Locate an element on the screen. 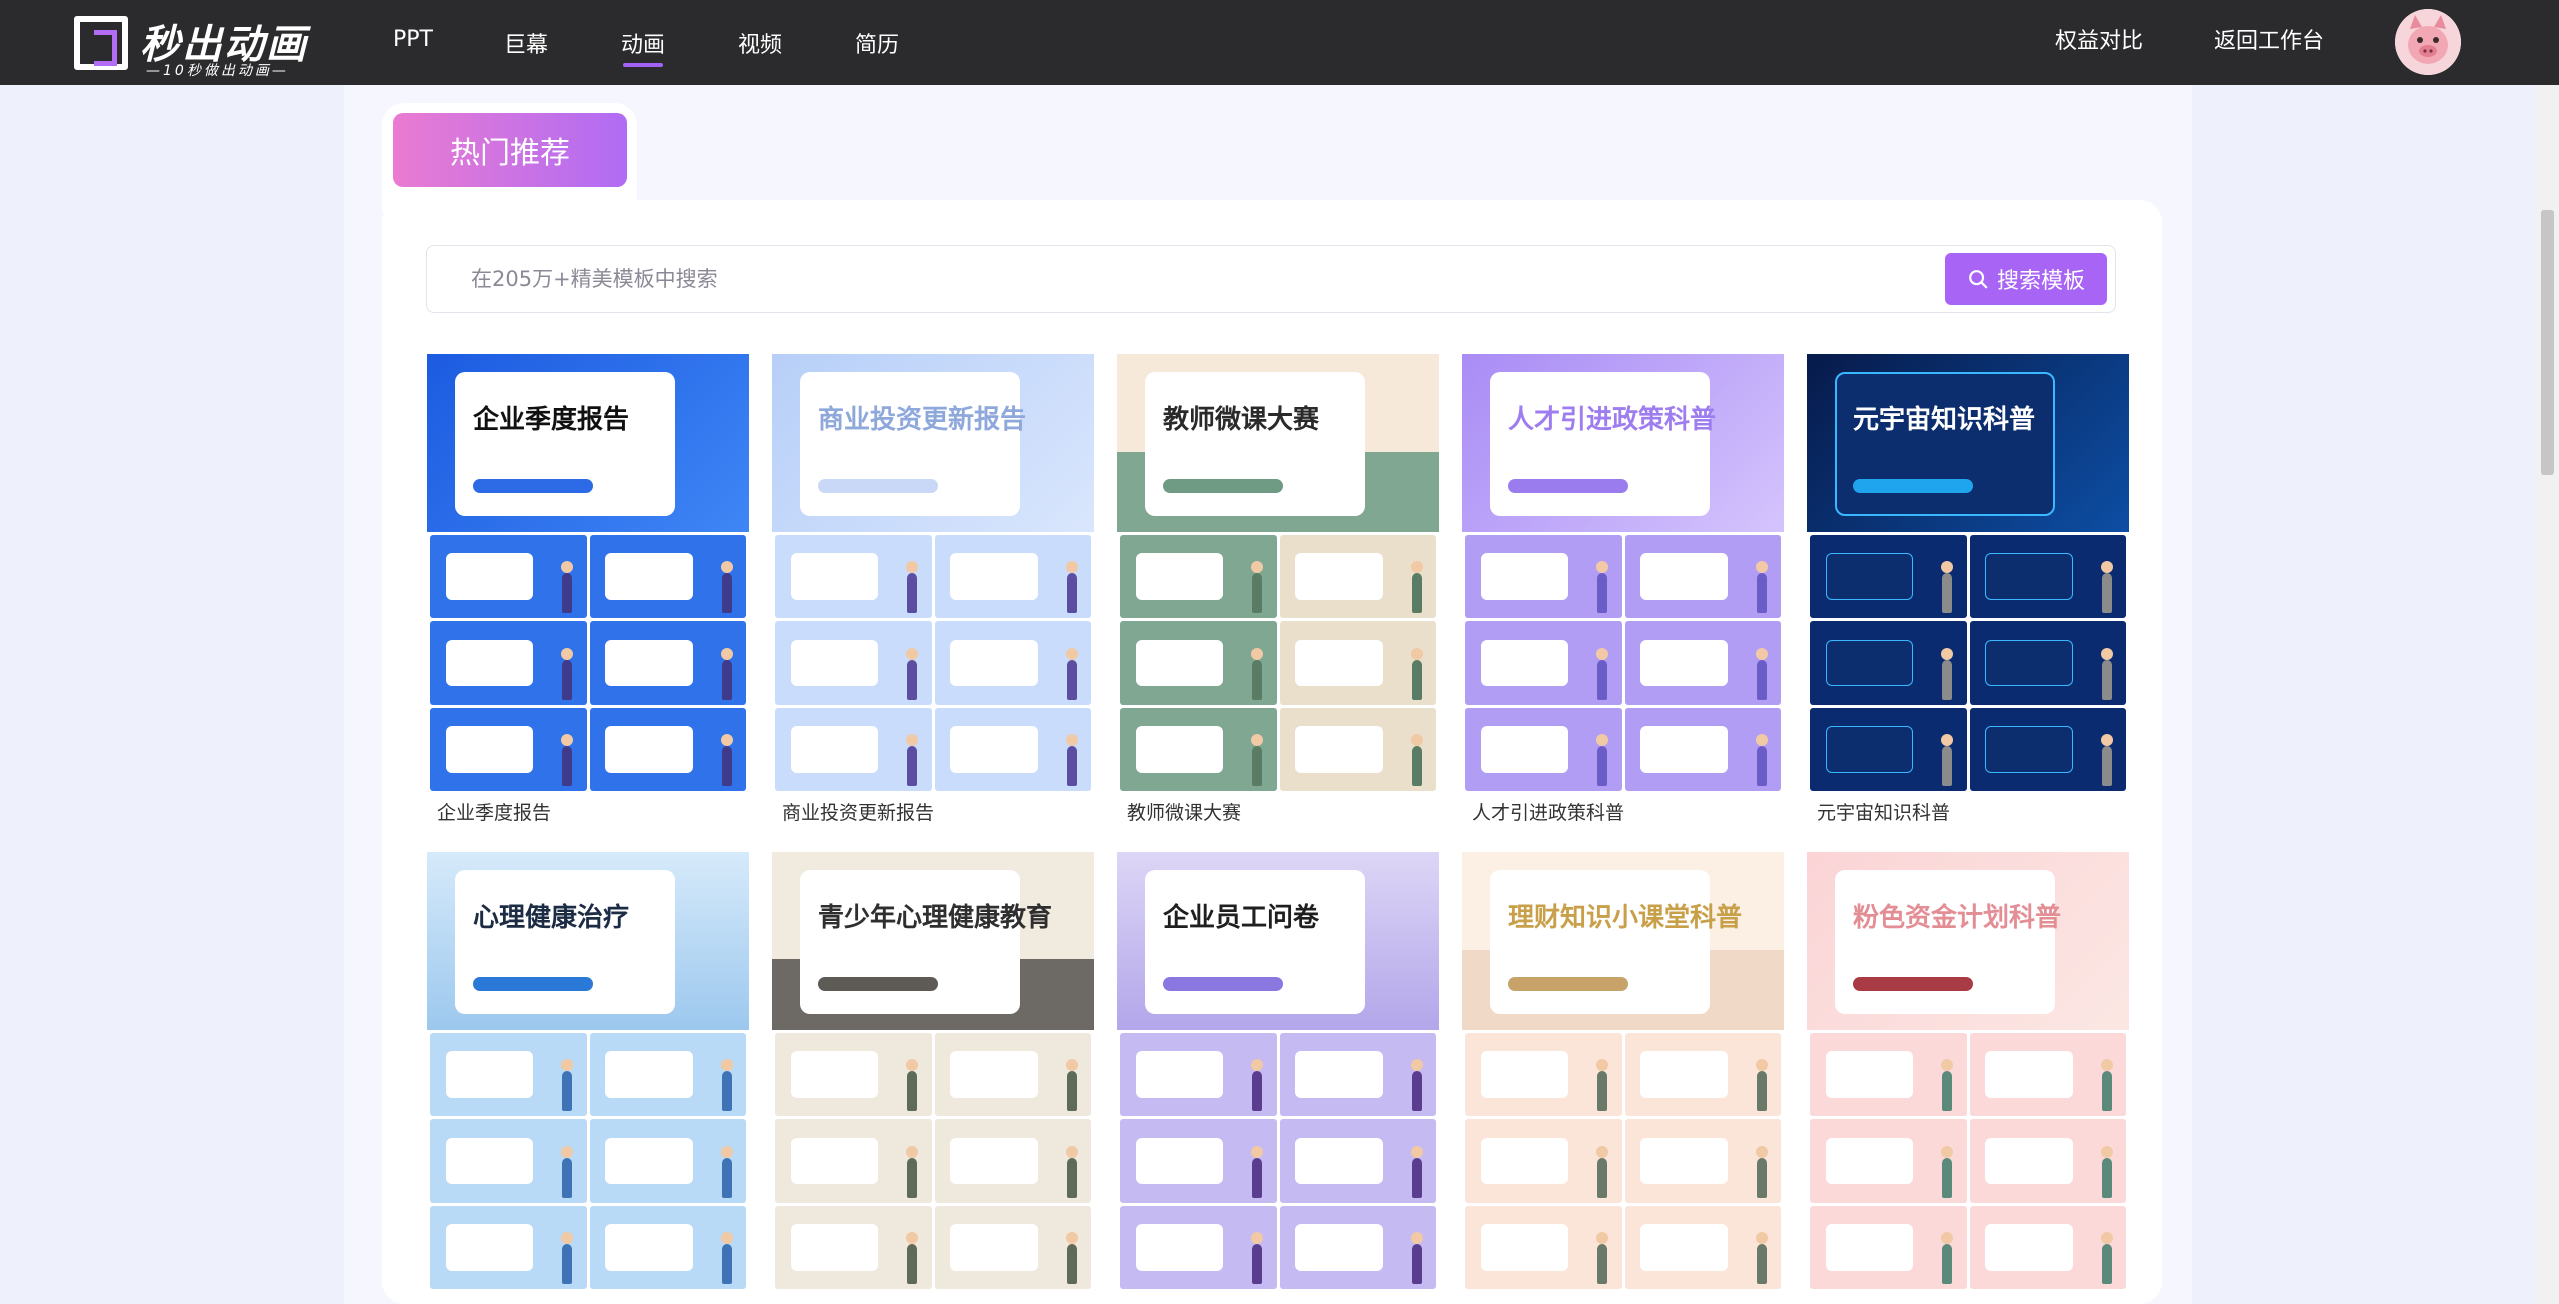  nav-item-ppt: PPT is located at coordinates (413, 39).